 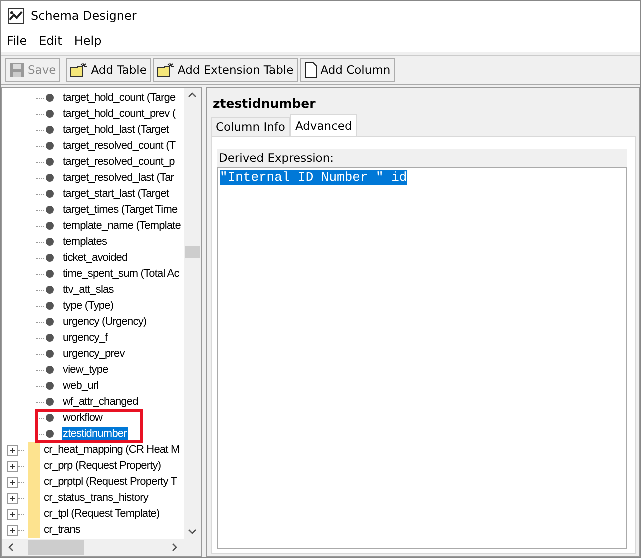 What do you see at coordinates (85, 242) in the screenshot?
I see `tree-item: templates` at bounding box center [85, 242].